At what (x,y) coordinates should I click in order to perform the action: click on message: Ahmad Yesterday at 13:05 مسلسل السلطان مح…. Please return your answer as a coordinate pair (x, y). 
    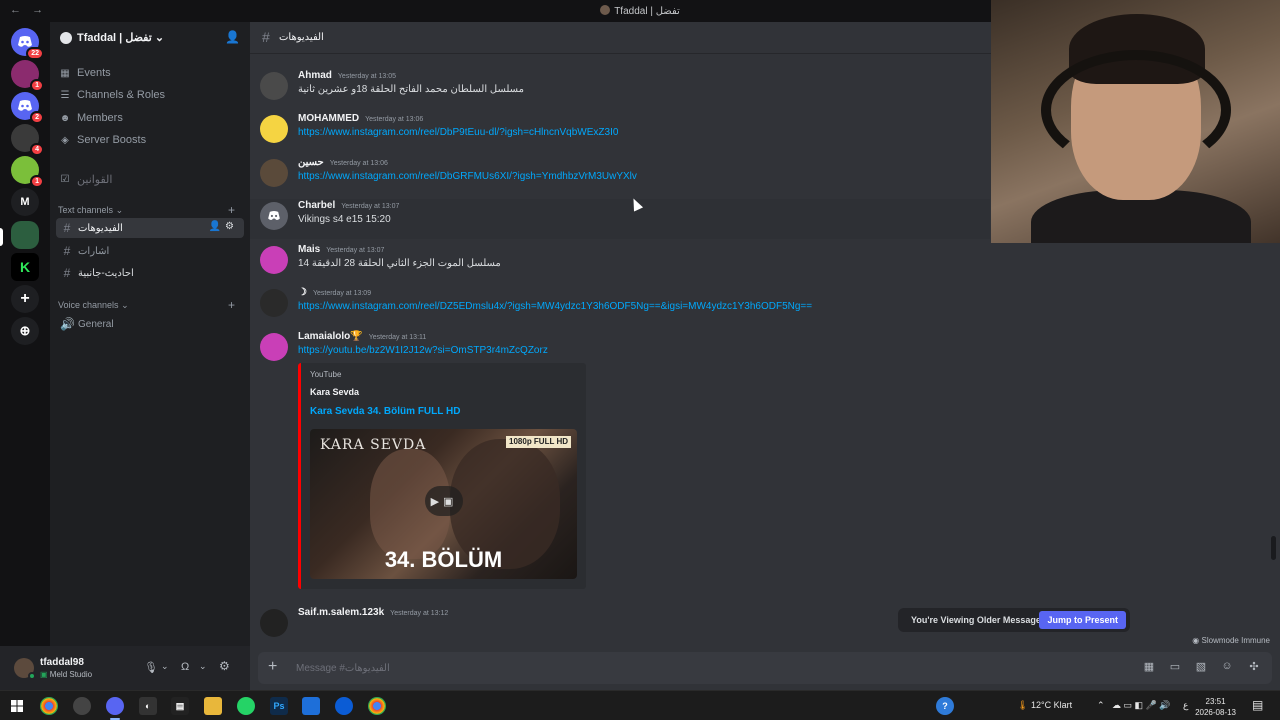
    Looking at the image, I should click on (620, 89).